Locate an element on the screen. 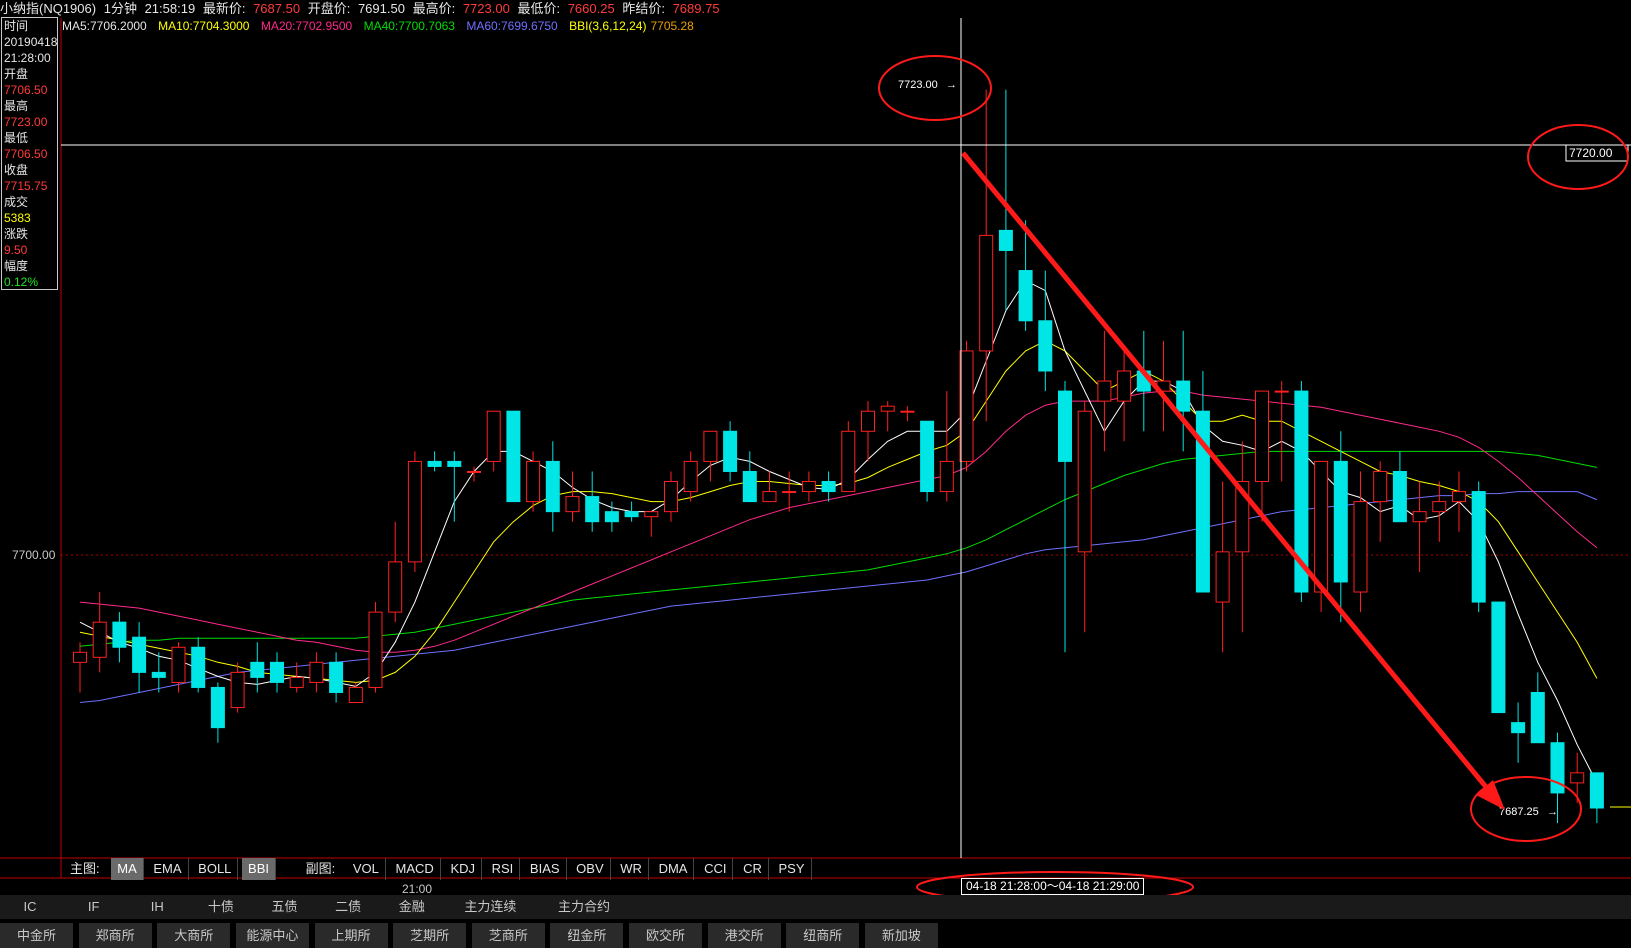 The image size is (1631, 948). category-ih: IH is located at coordinates (157, 907).